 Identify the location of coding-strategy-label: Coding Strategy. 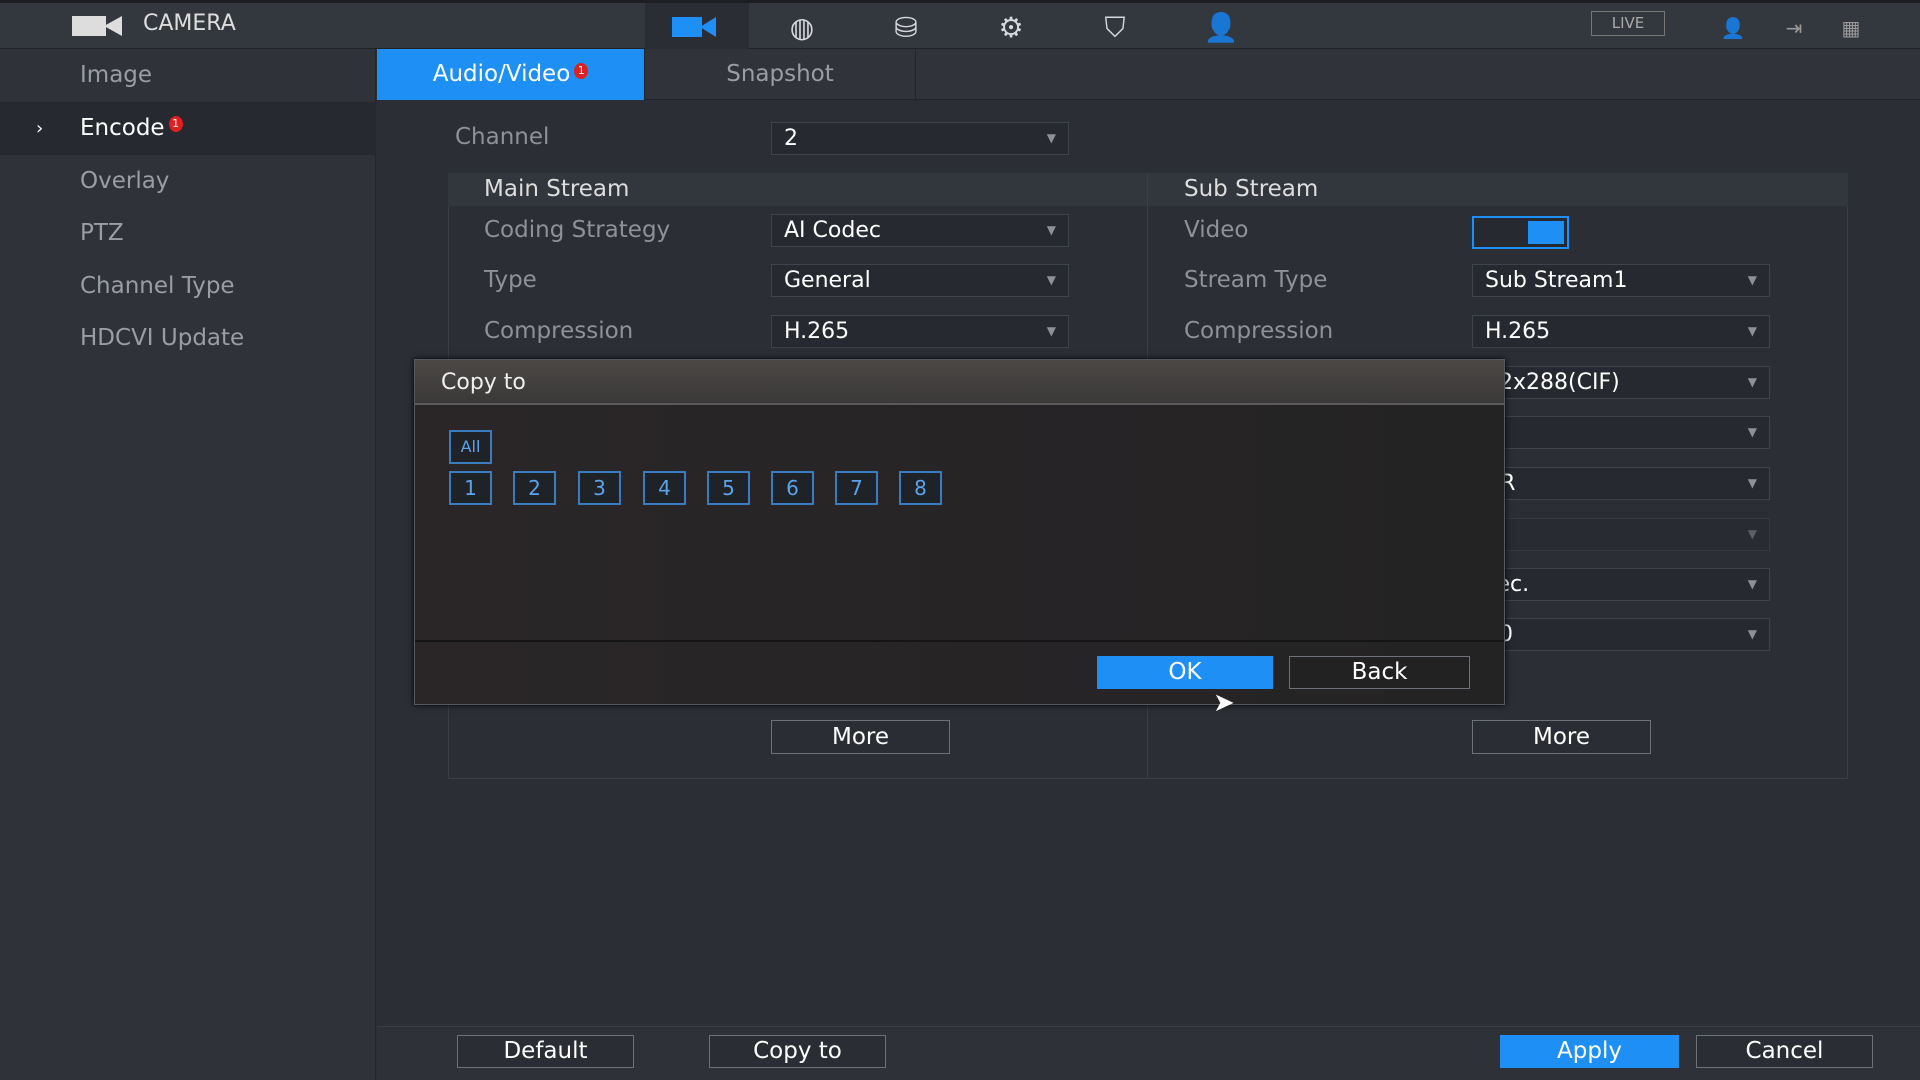
(577, 230).